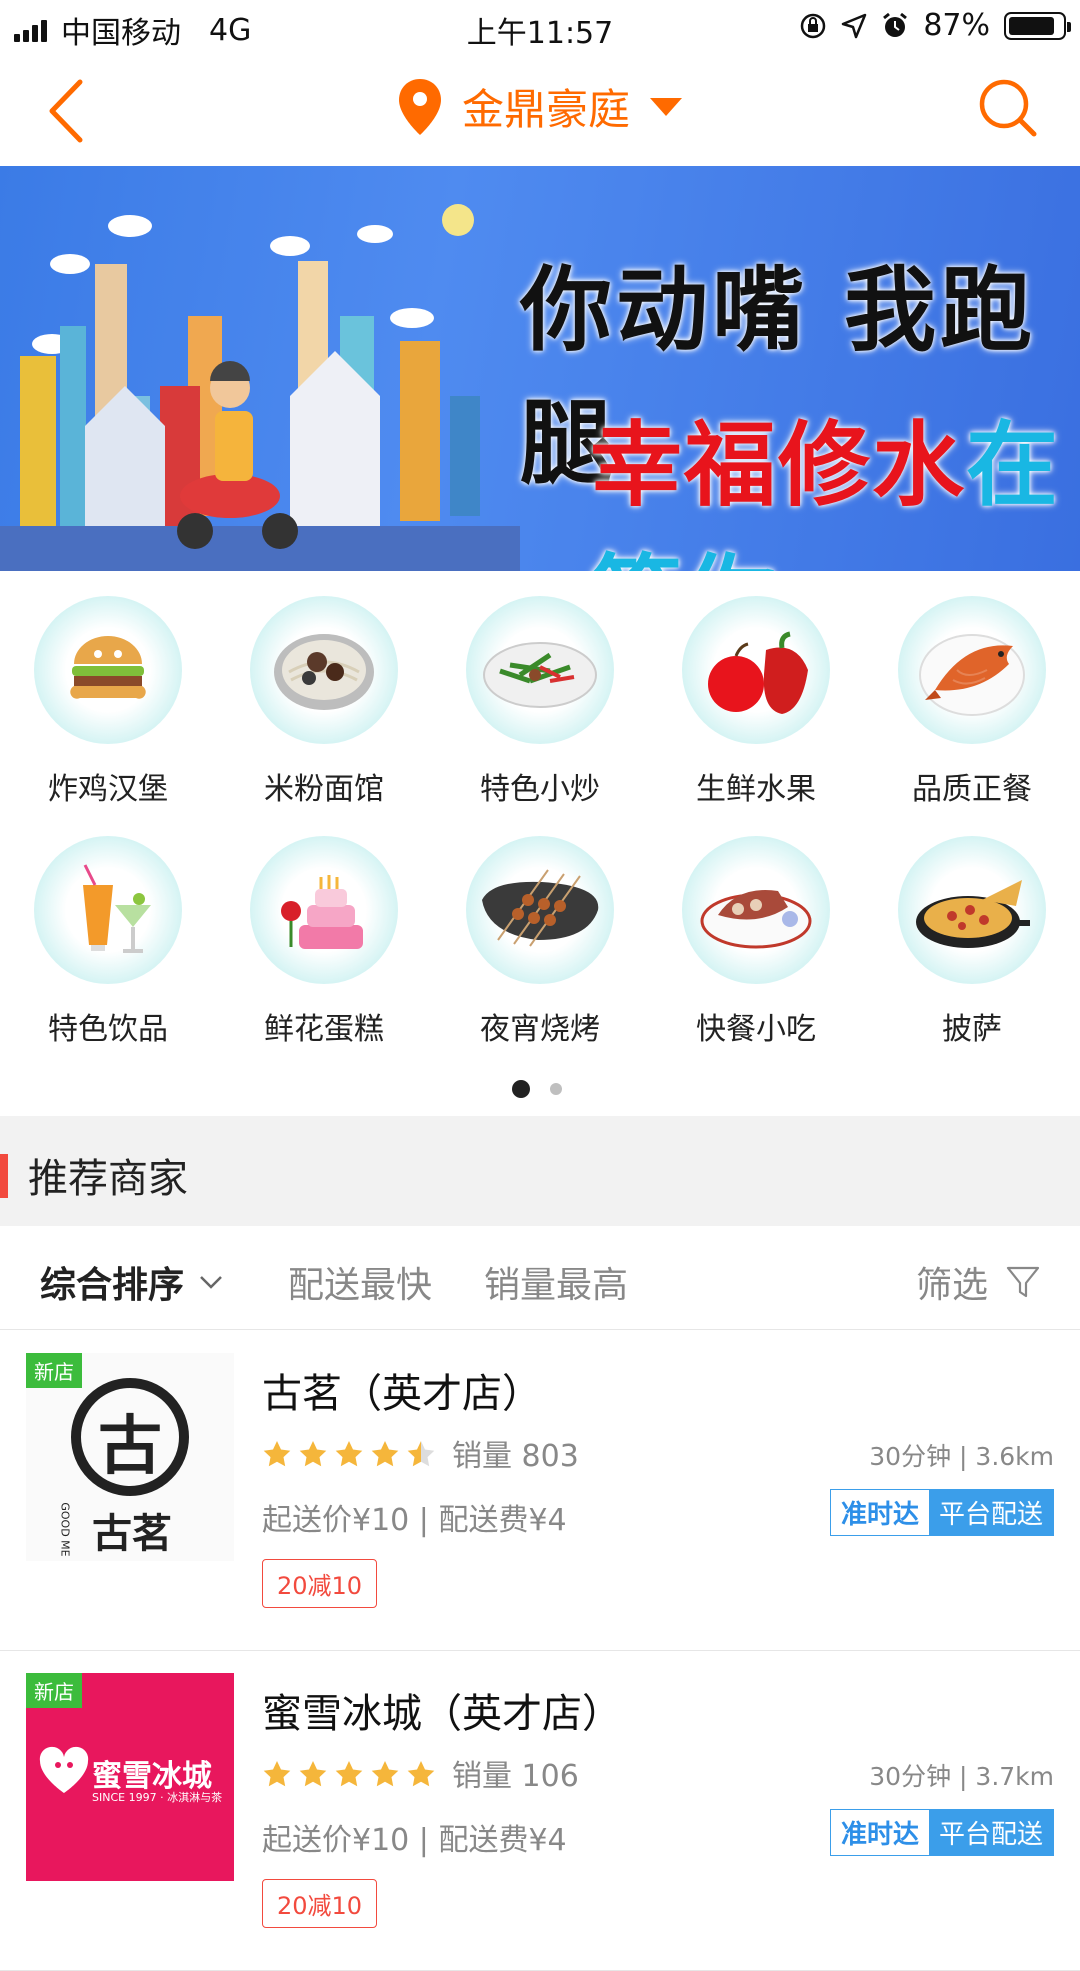  Describe the element at coordinates (419, 106) in the screenshot. I see `map-pin-icon` at that location.